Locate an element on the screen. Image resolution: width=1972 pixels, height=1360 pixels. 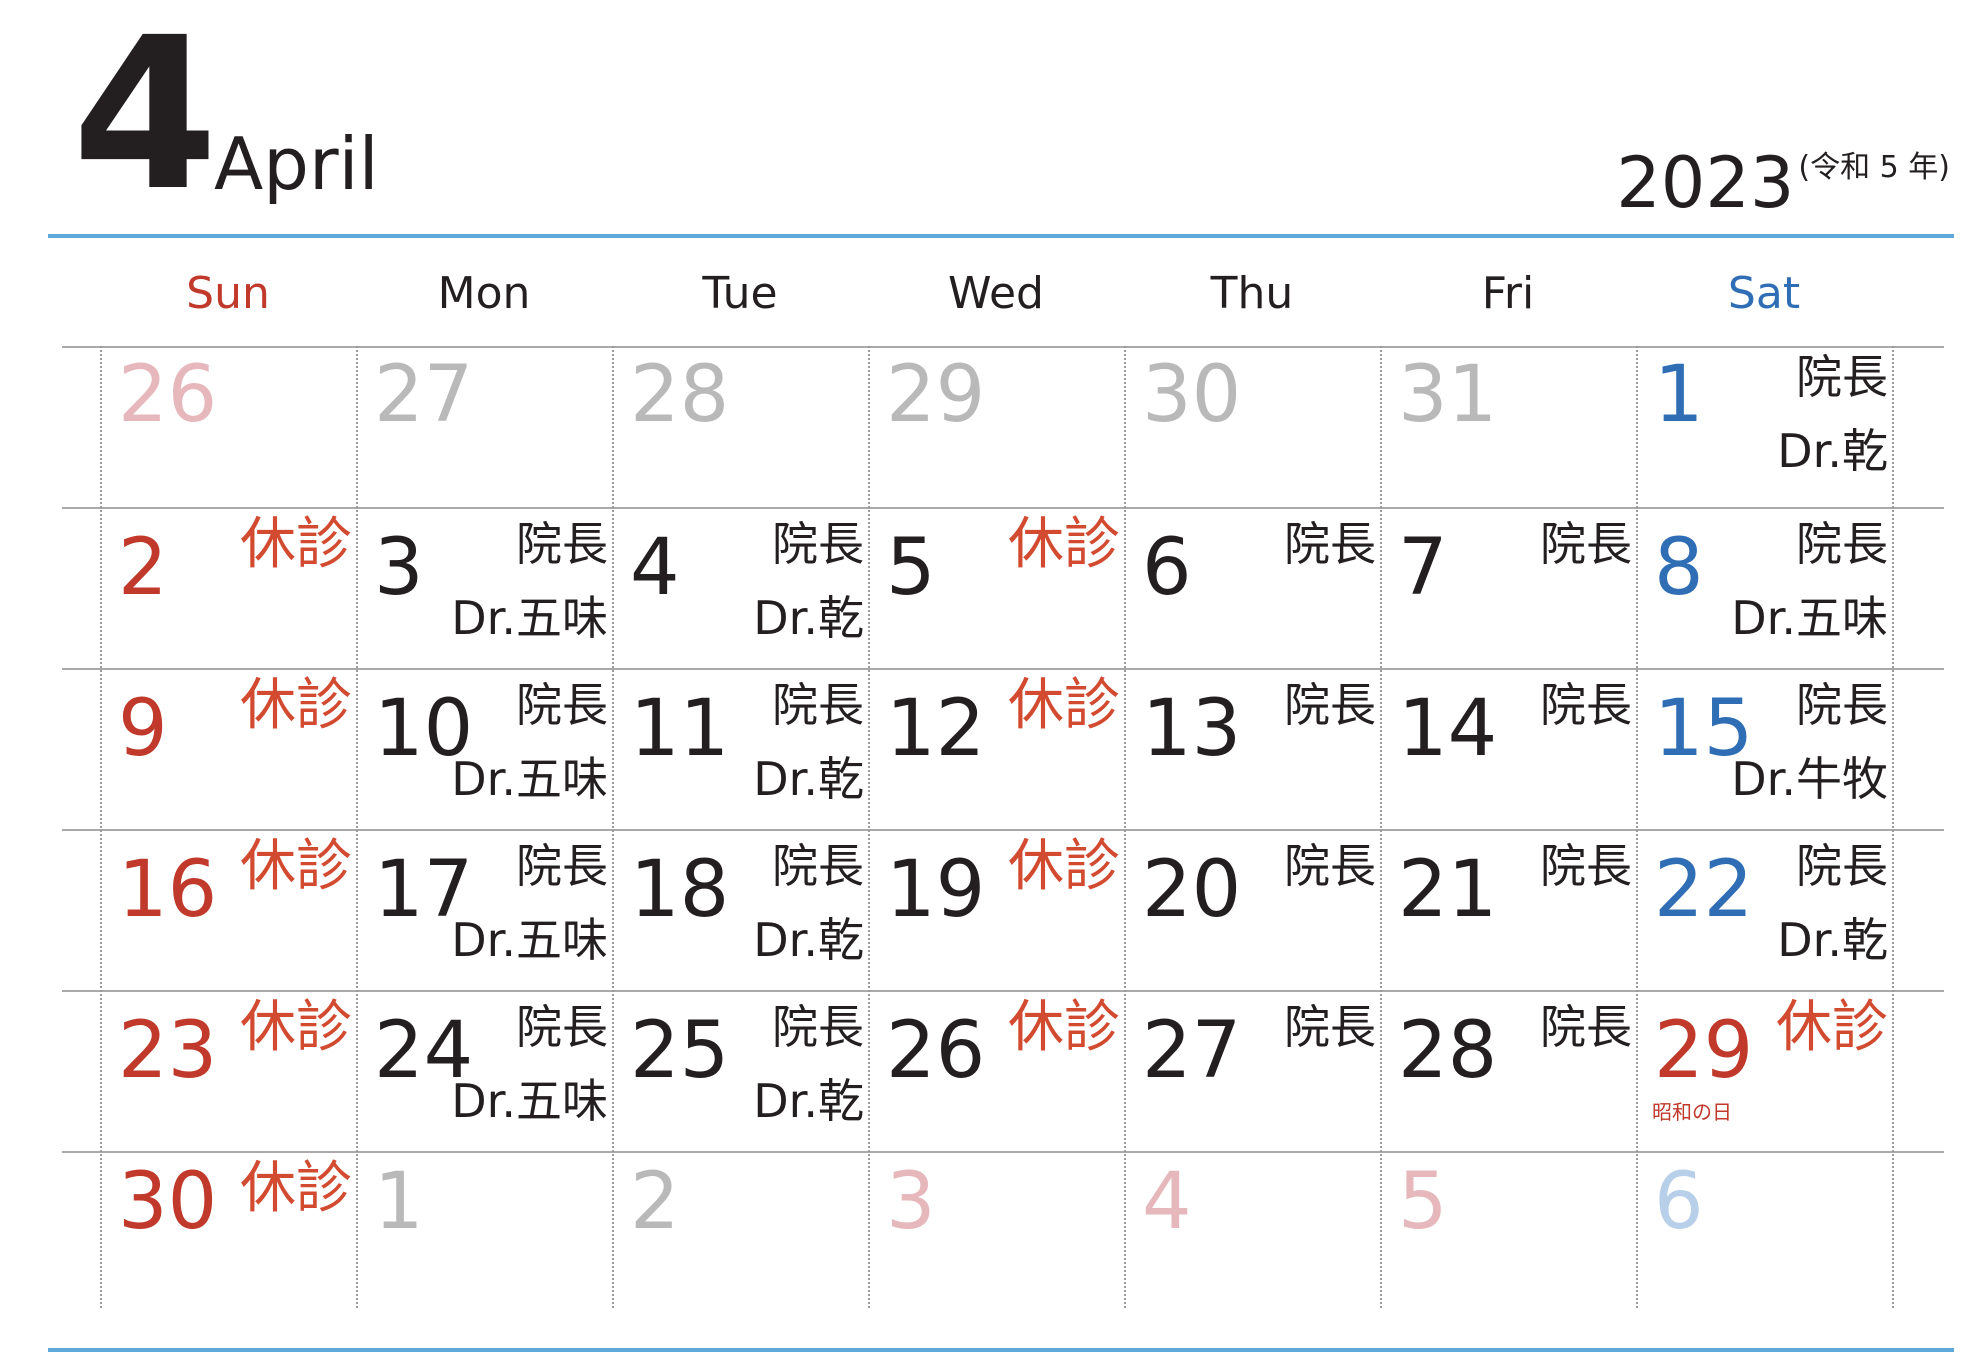
holiday-label: 昭和の日 is located at coordinates (1692, 1112).